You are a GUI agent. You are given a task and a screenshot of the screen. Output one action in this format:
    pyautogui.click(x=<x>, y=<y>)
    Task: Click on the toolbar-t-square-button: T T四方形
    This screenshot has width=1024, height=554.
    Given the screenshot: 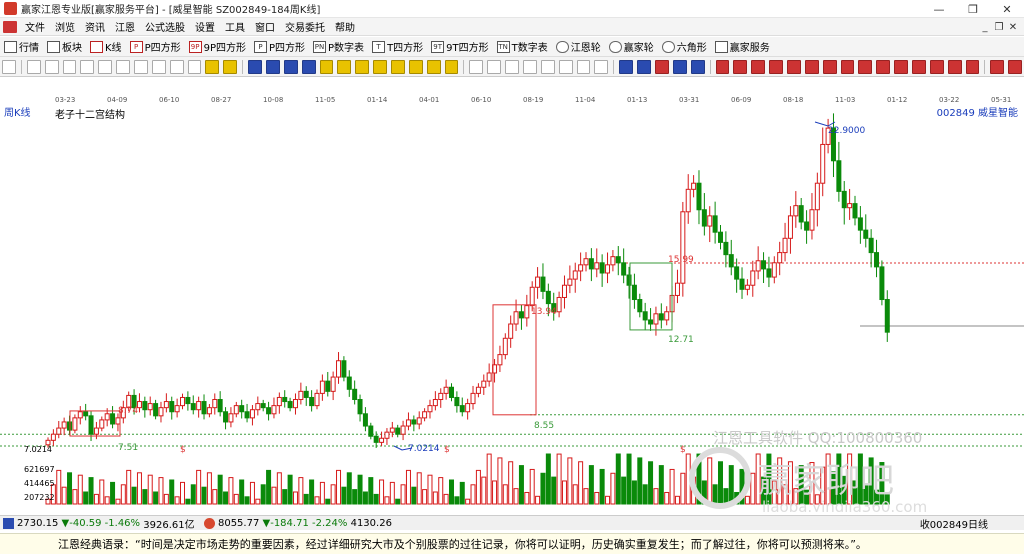 What is the action you would take?
    pyautogui.click(x=397, y=47)
    